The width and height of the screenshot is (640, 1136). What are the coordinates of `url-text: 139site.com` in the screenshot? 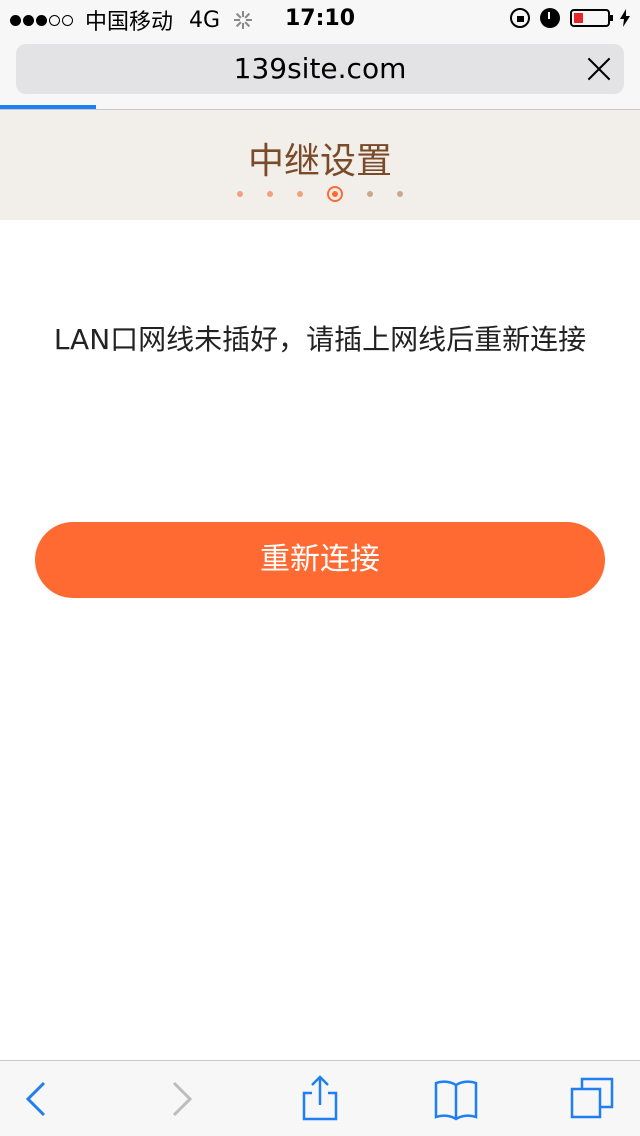 It's located at (320, 69).